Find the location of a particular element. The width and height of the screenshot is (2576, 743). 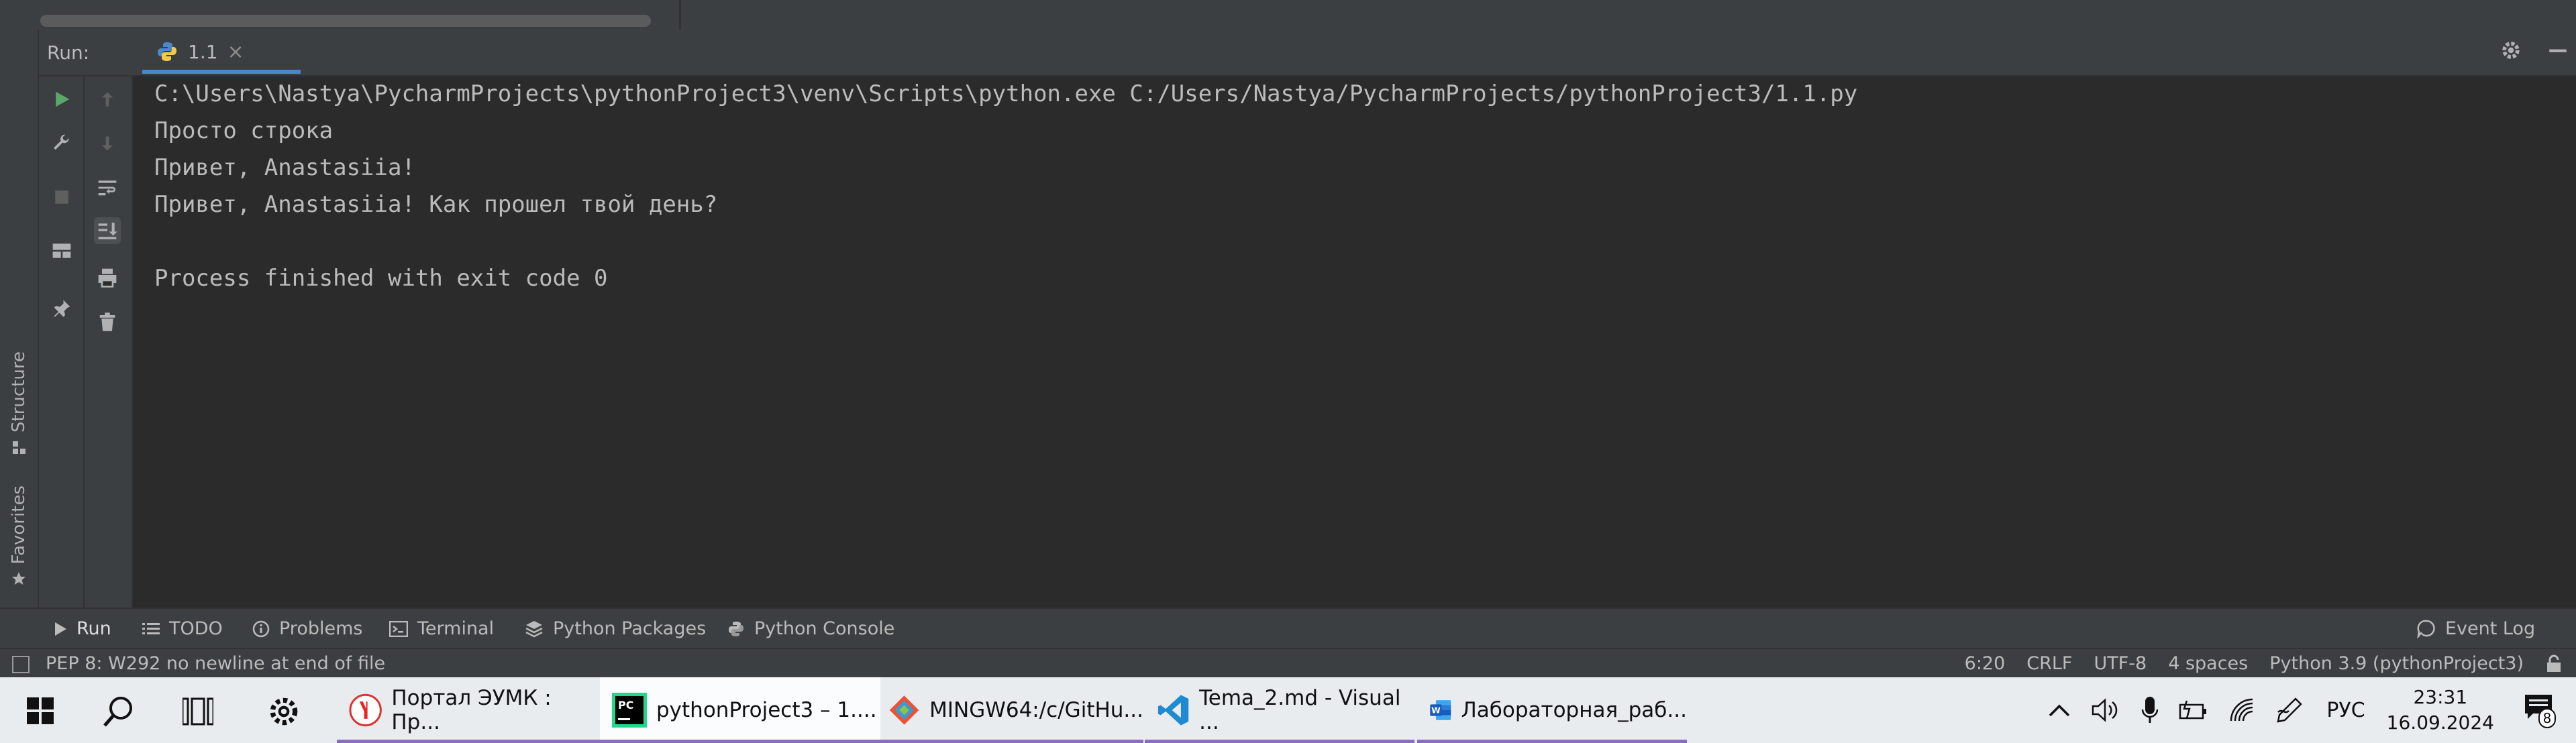

vscode-icon is located at coordinates (1173, 710).